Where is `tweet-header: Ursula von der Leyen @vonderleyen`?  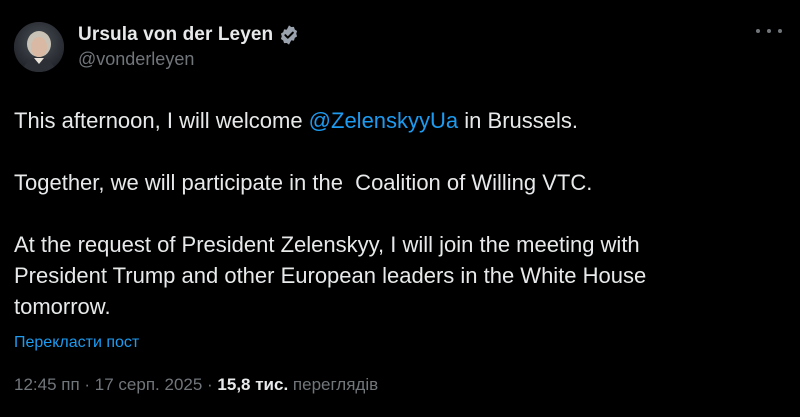 tweet-header: Ursula von der Leyen @vonderleyen is located at coordinates (400, 47).